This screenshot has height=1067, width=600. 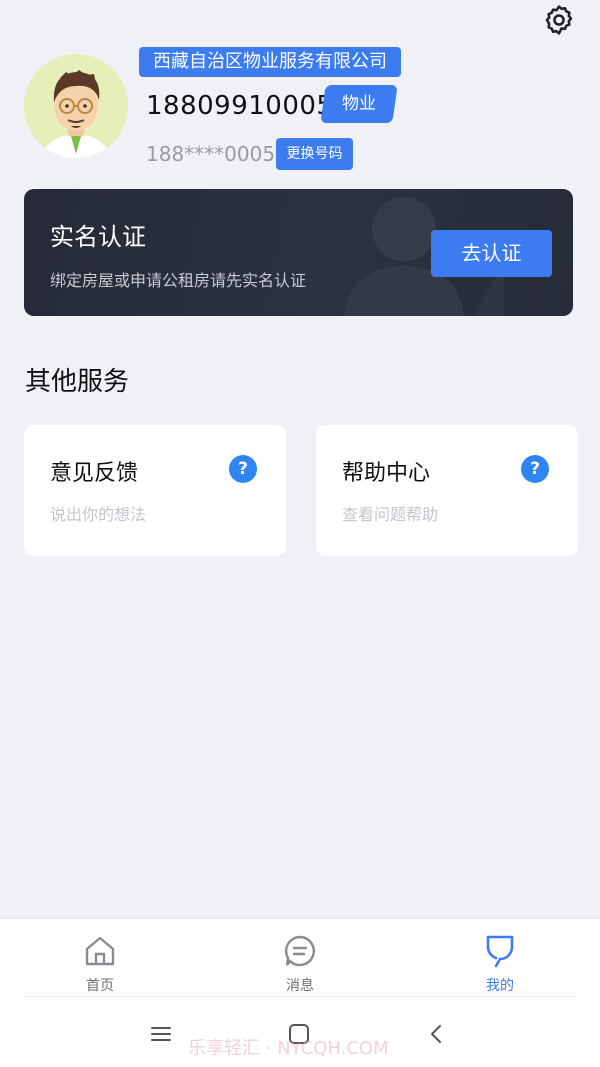 I want to click on message-icon, so click(x=299, y=951).